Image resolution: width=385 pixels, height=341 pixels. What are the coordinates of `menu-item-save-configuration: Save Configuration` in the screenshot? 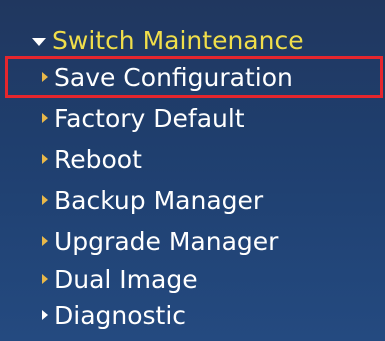 It's located at (167, 77).